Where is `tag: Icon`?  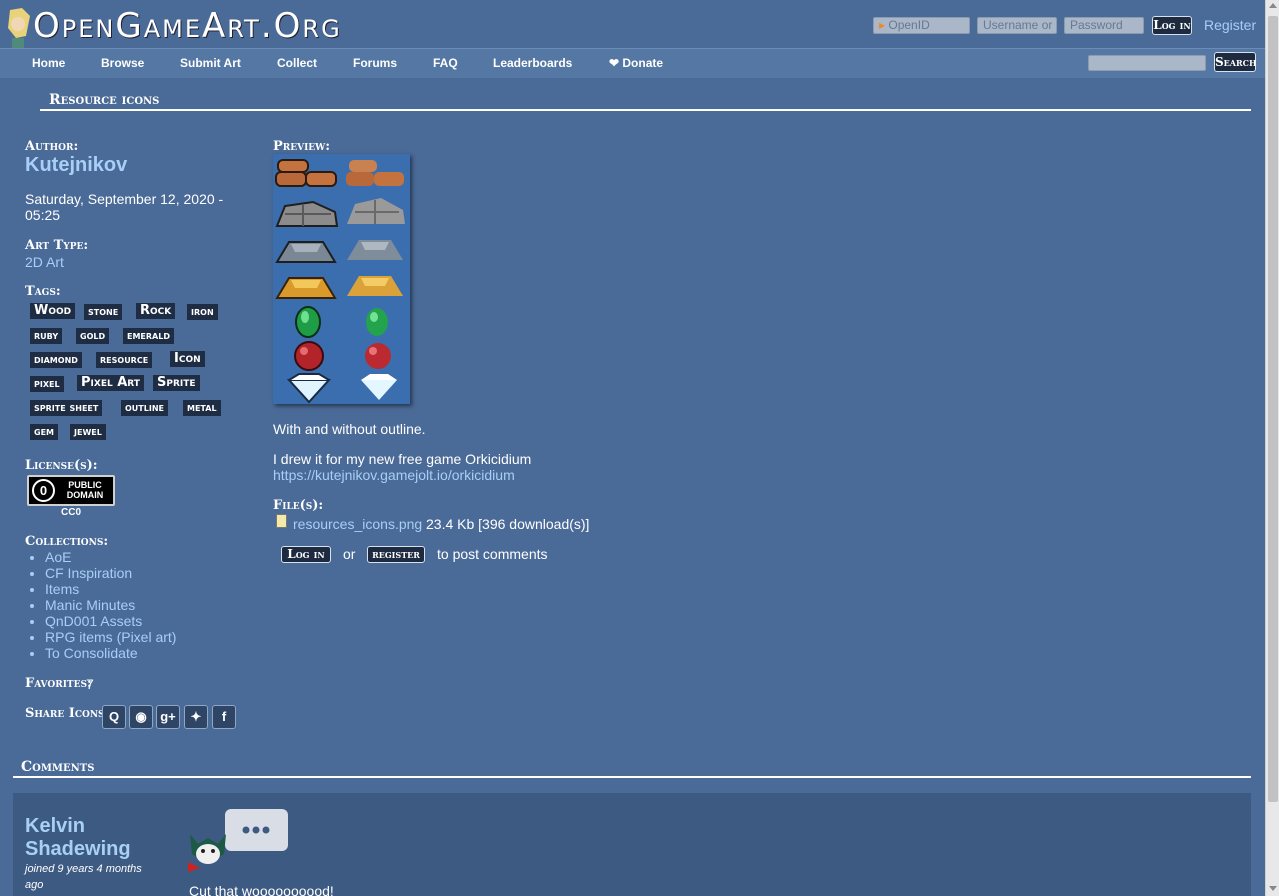 tag: Icon is located at coordinates (187, 359).